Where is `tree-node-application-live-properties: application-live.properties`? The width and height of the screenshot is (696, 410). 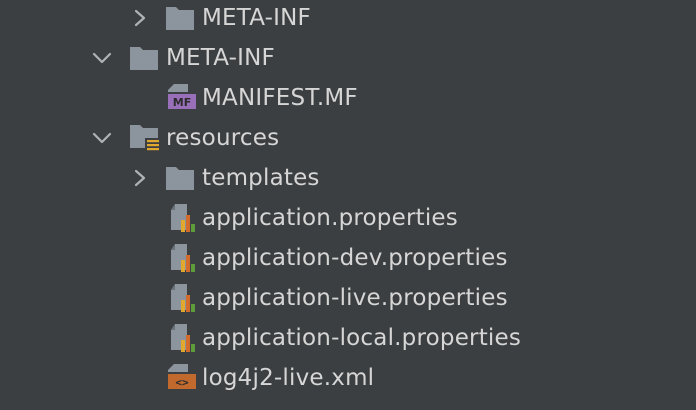
tree-node-application-live-properties: application-live.properties is located at coordinates (348, 298).